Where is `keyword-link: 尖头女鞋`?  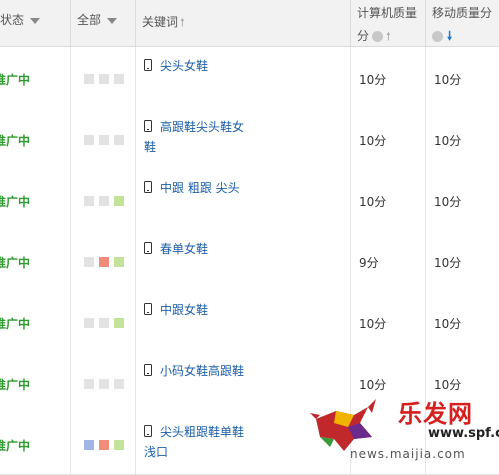 keyword-link: 尖头女鞋 is located at coordinates (184, 66).